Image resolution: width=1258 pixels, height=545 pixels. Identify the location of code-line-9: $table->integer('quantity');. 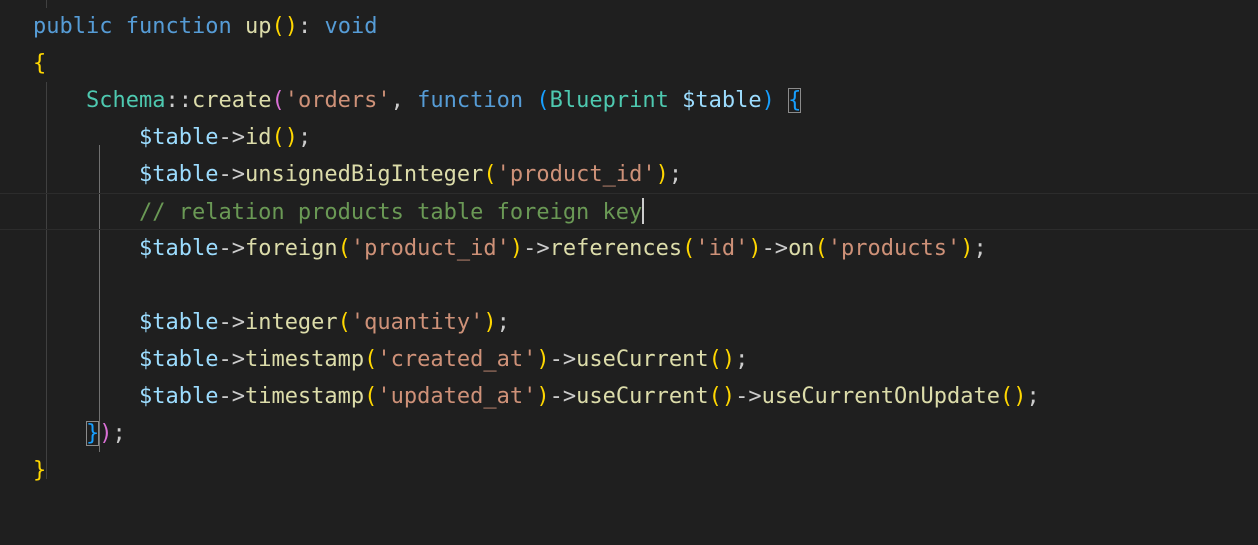
(629, 322).